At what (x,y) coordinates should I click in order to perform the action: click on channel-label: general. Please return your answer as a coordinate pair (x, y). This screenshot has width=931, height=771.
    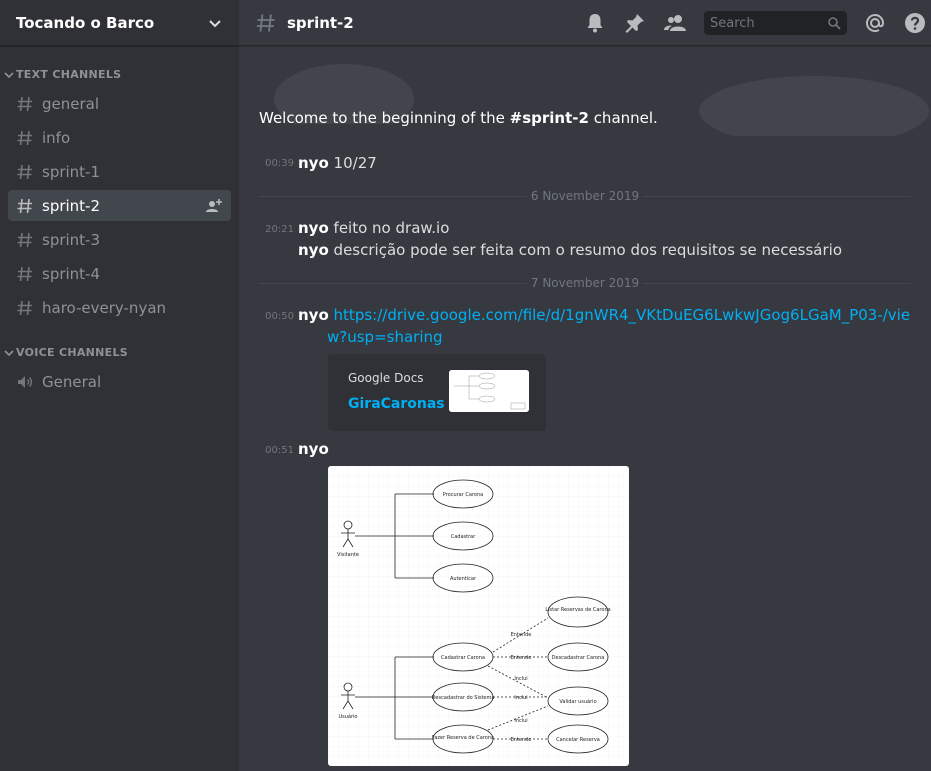
    Looking at the image, I should click on (71, 103).